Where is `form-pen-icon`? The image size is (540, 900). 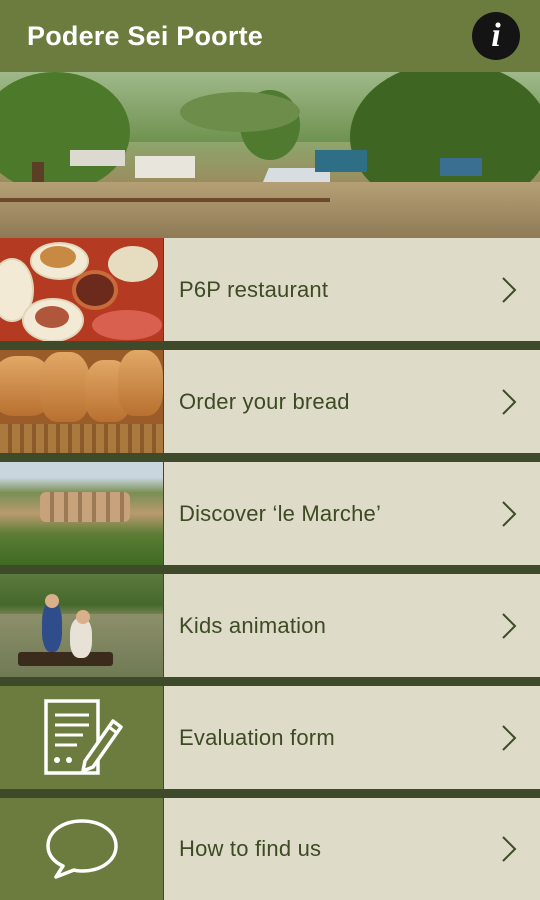
form-pen-icon is located at coordinates (83, 736).